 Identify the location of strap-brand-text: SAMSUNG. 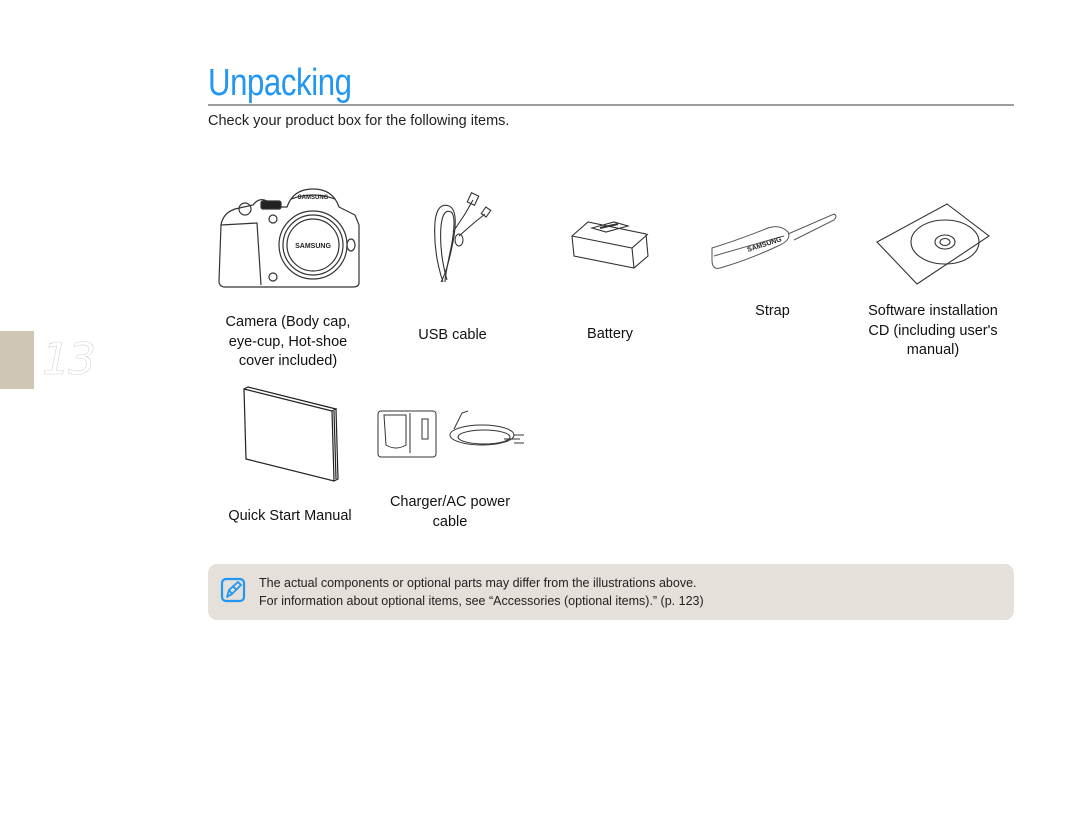
(764, 245).